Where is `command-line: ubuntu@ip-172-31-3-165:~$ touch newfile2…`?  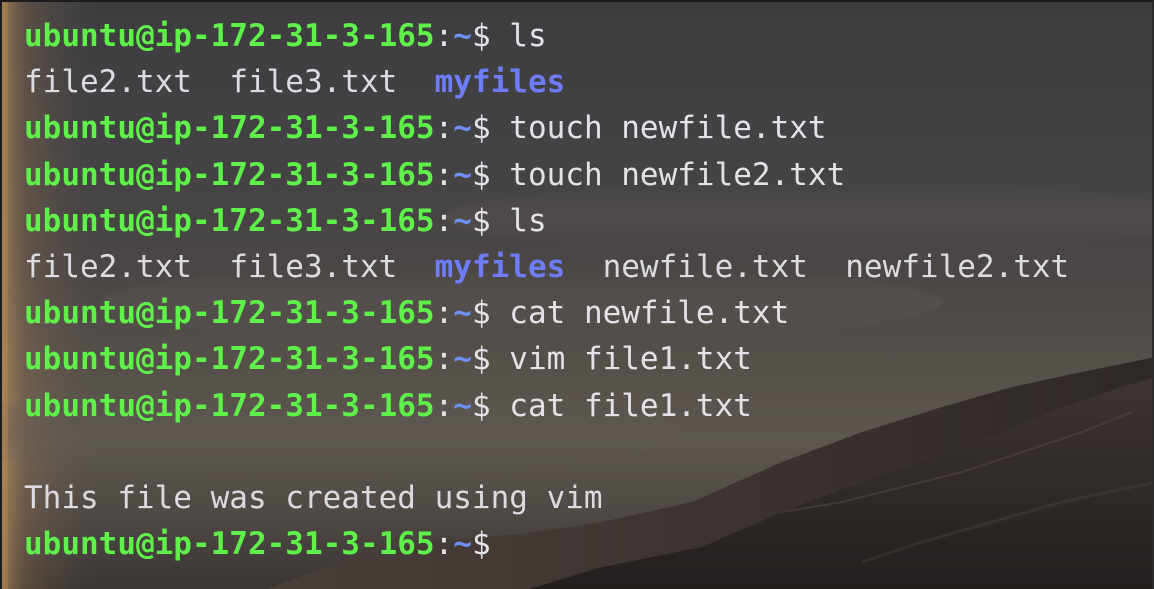 command-line: ubuntu@ip-172-31-3-165:~$ touch newfile2… is located at coordinates (583, 175).